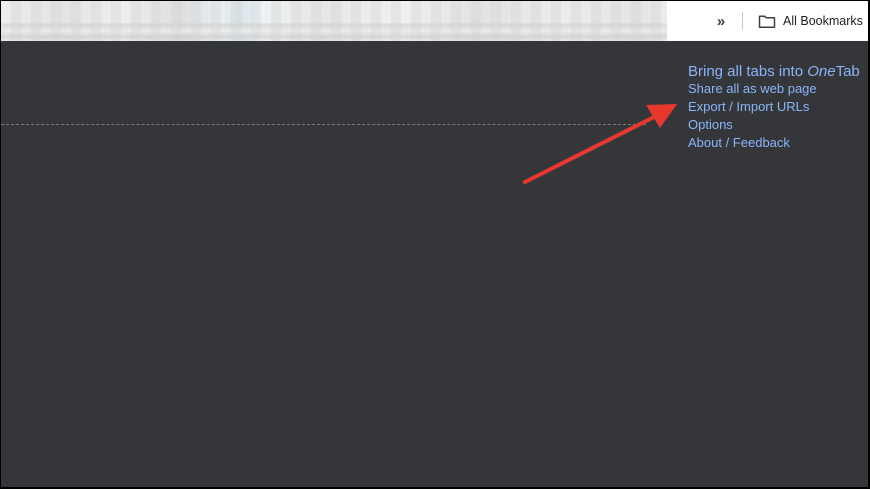 The image size is (870, 489). Describe the element at coordinates (661, 116) in the screenshot. I see `arrow-head` at that location.